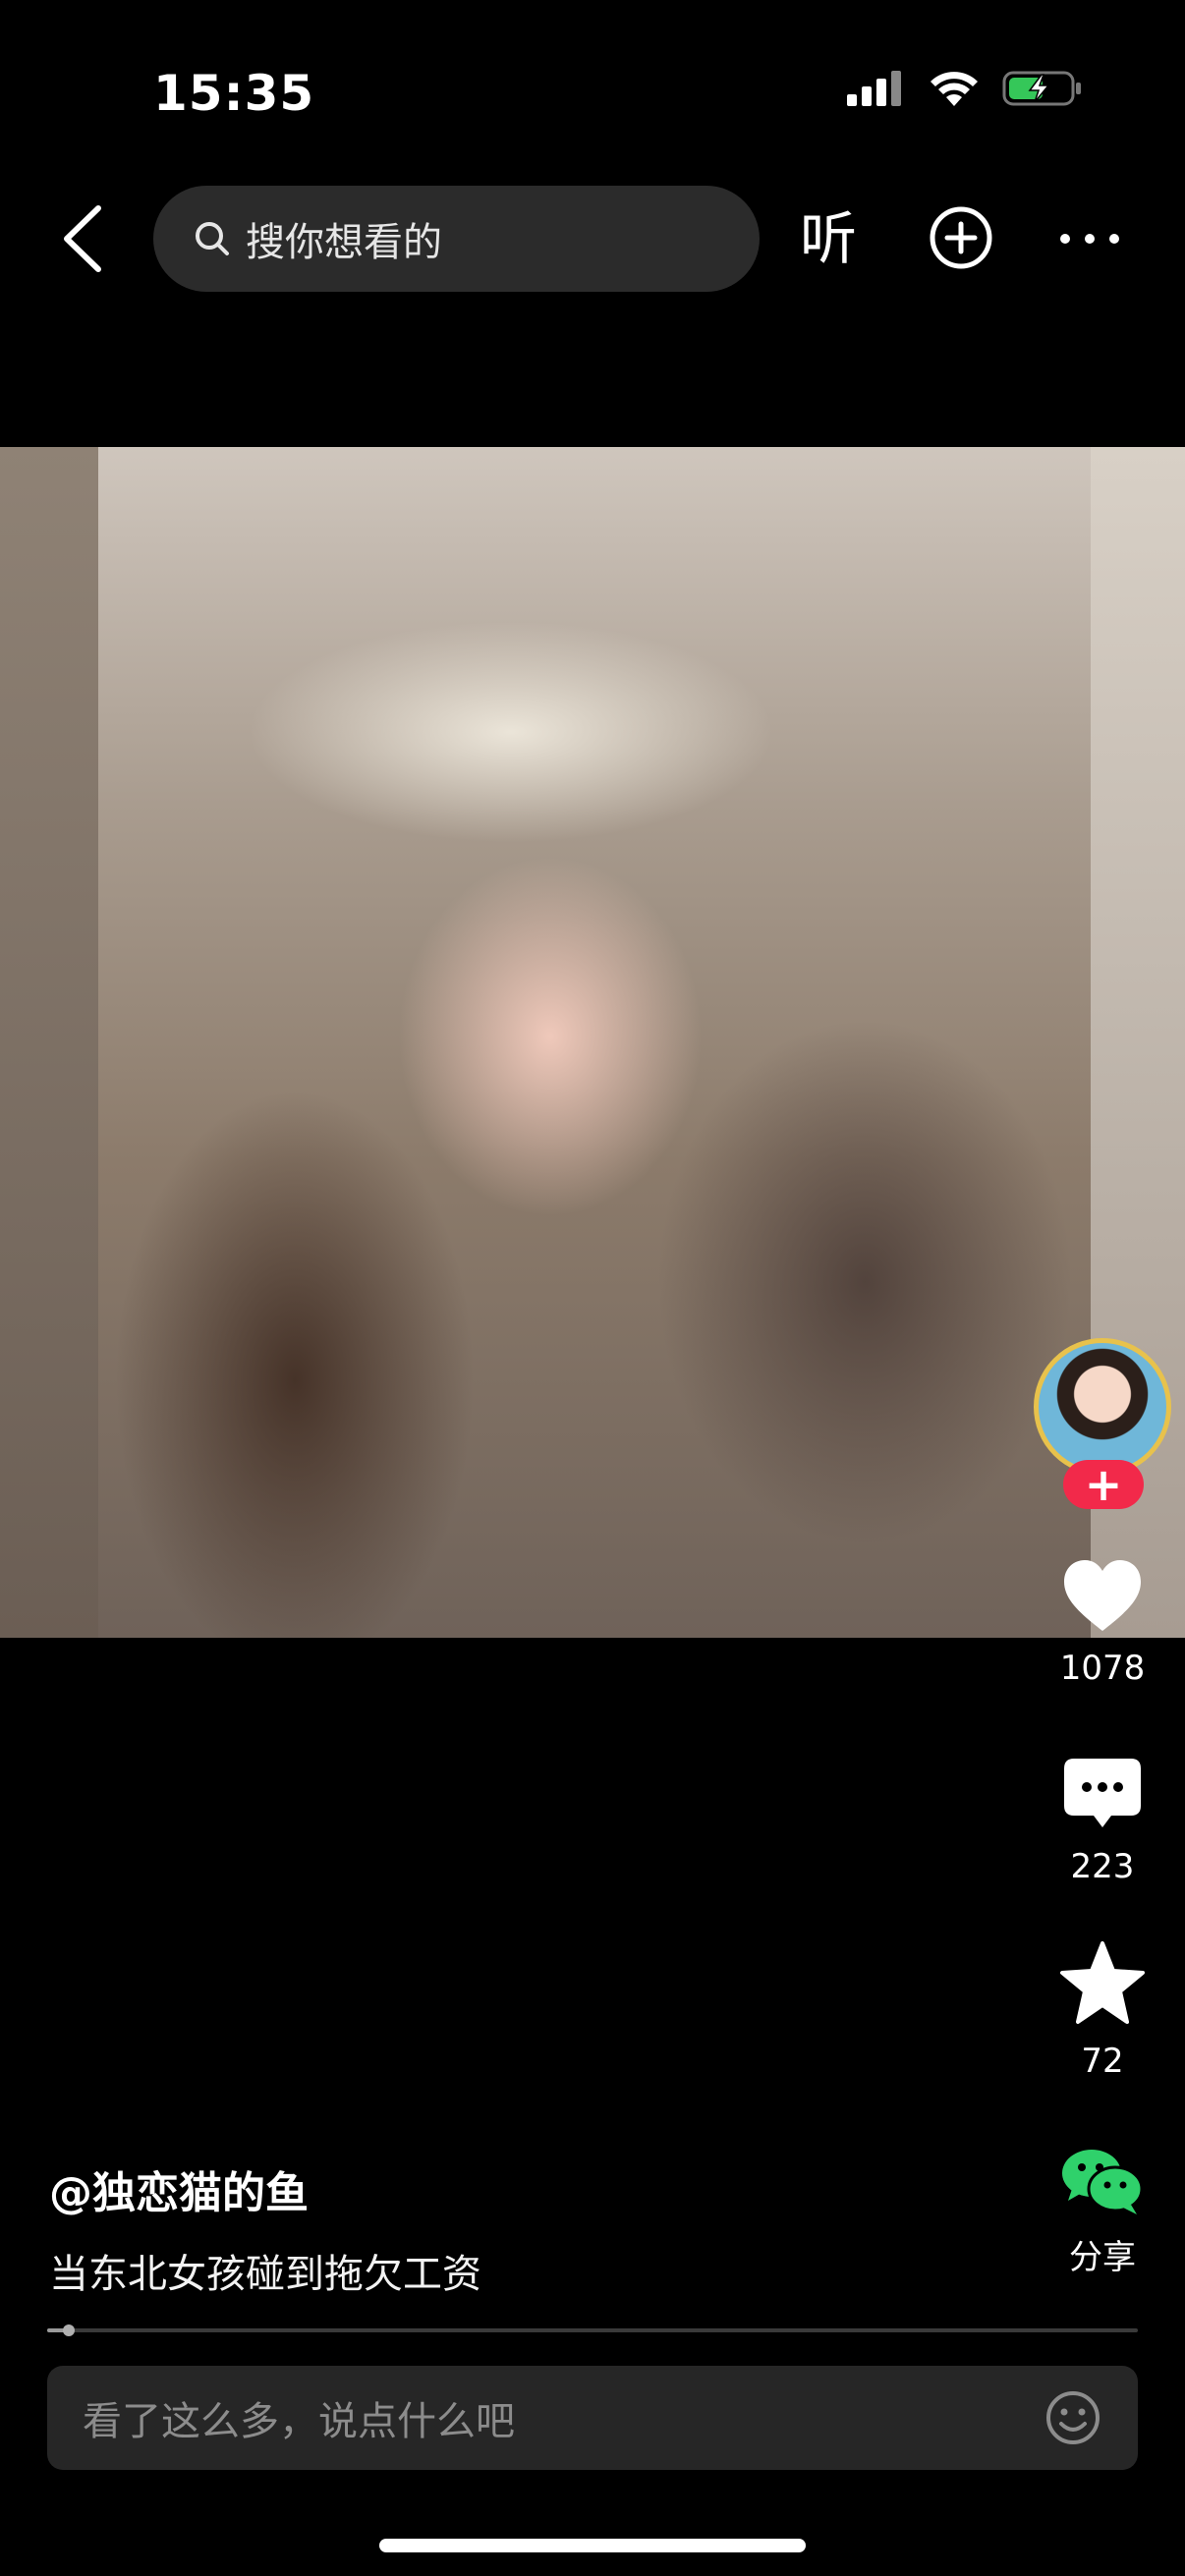 This screenshot has width=1185, height=2576. I want to click on status-time: 15:35, so click(234, 93).